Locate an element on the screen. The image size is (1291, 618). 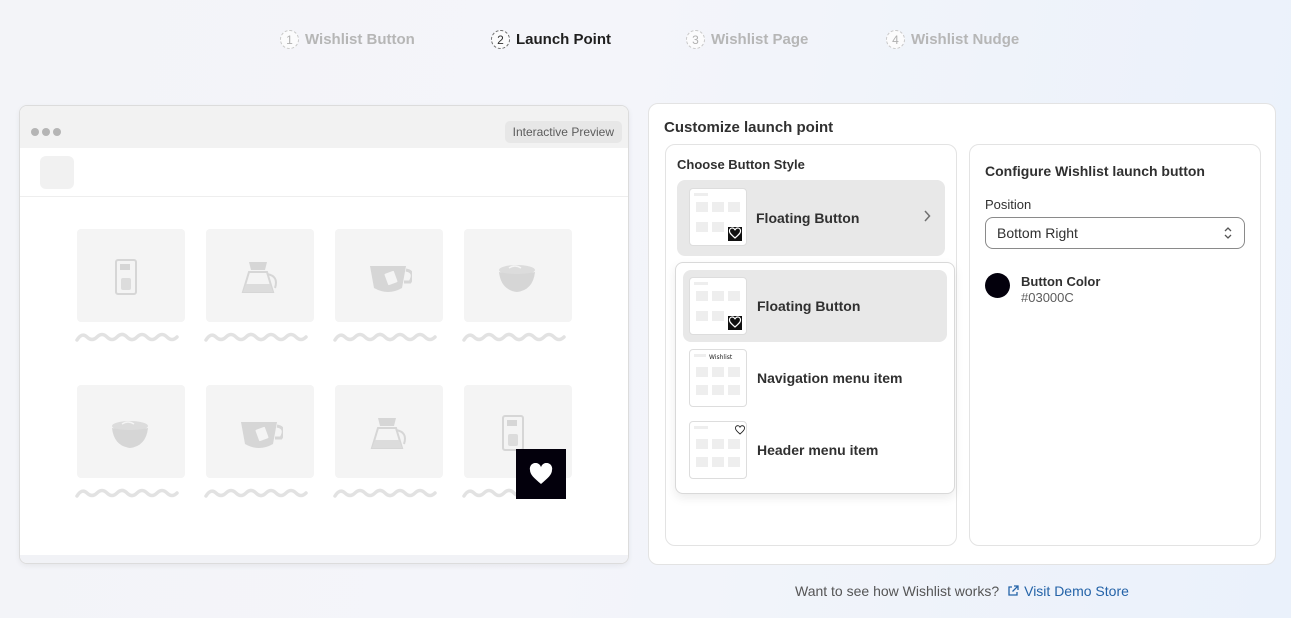
thumb-wishlist-text: Wishlist is located at coordinates (721, 357).